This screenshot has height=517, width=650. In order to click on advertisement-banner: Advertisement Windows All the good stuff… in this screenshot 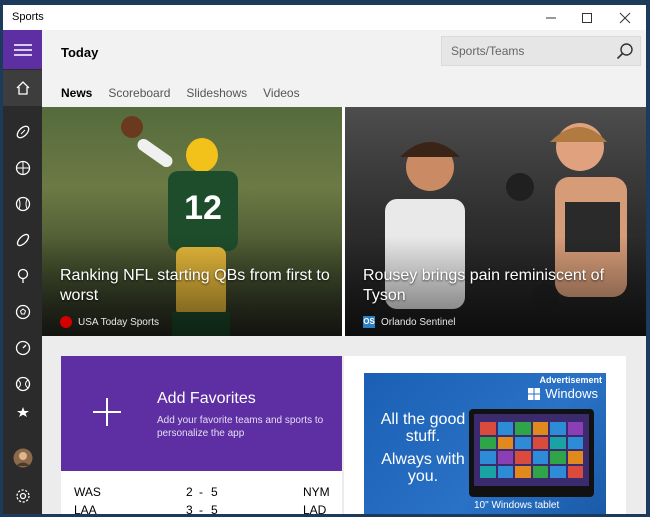, I will do `click(485, 443)`.